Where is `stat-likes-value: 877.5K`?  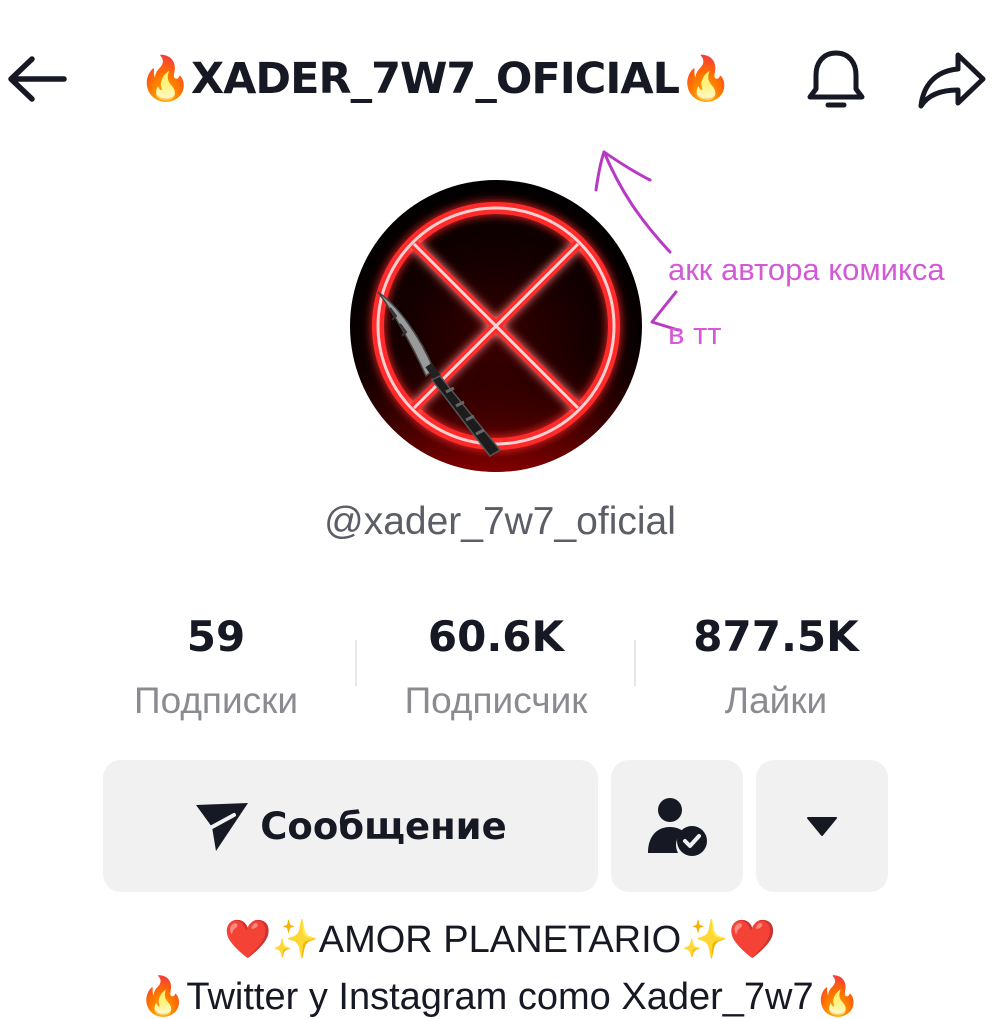 stat-likes-value: 877.5K is located at coordinates (776, 636).